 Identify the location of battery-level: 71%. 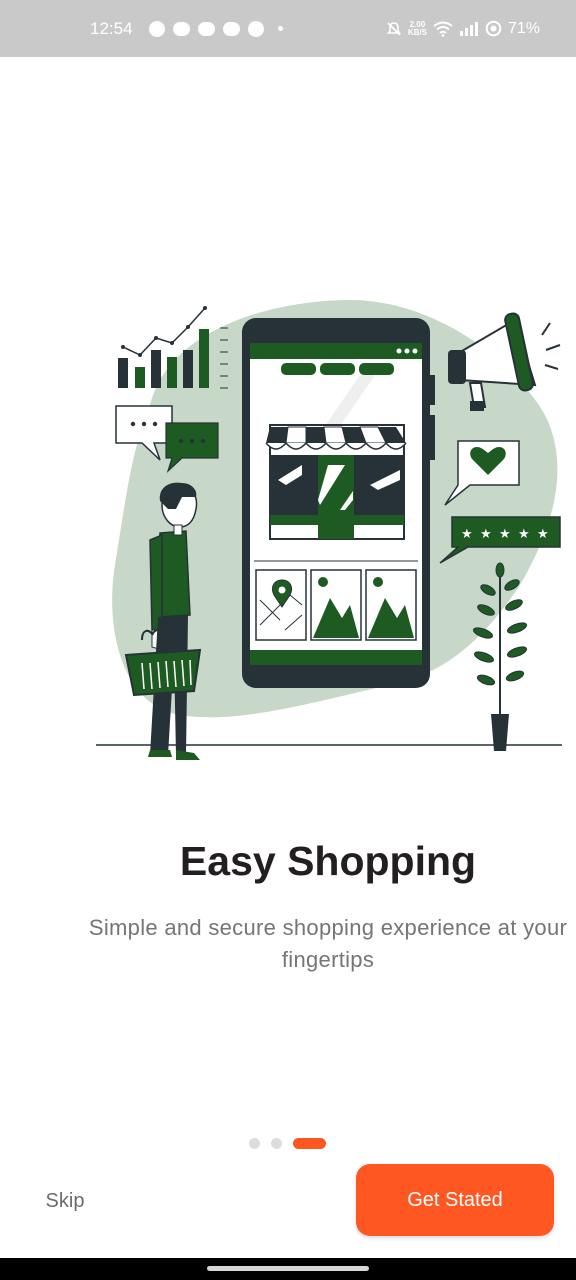
(523, 28).